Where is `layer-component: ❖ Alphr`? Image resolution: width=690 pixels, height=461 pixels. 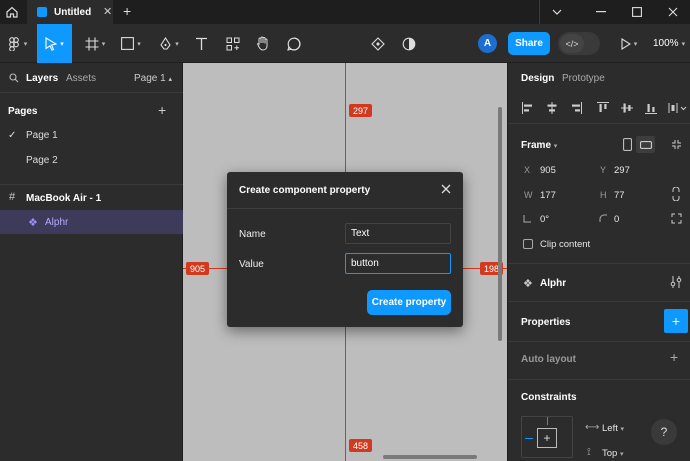 layer-component: ❖ Alphr is located at coordinates (91, 222).